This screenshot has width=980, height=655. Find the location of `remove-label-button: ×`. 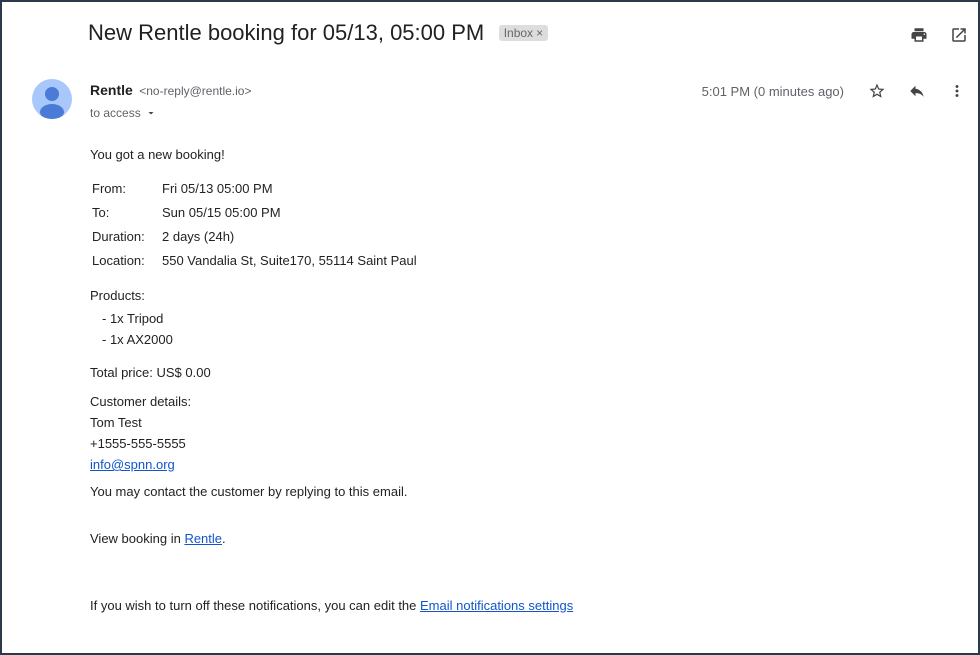

remove-label-button: × is located at coordinates (539, 33).